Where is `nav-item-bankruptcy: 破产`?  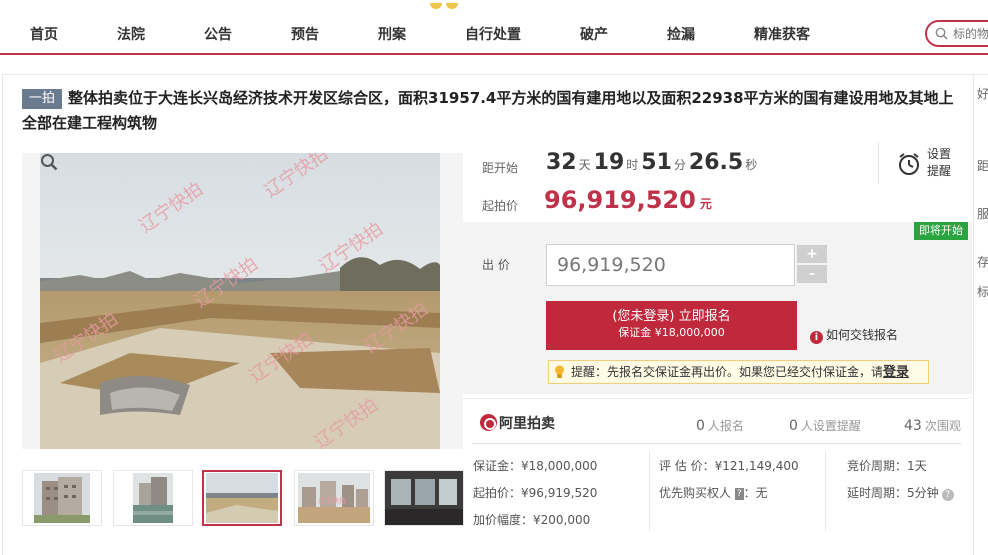
nav-item-bankruptcy: 破产 is located at coordinates (594, 34).